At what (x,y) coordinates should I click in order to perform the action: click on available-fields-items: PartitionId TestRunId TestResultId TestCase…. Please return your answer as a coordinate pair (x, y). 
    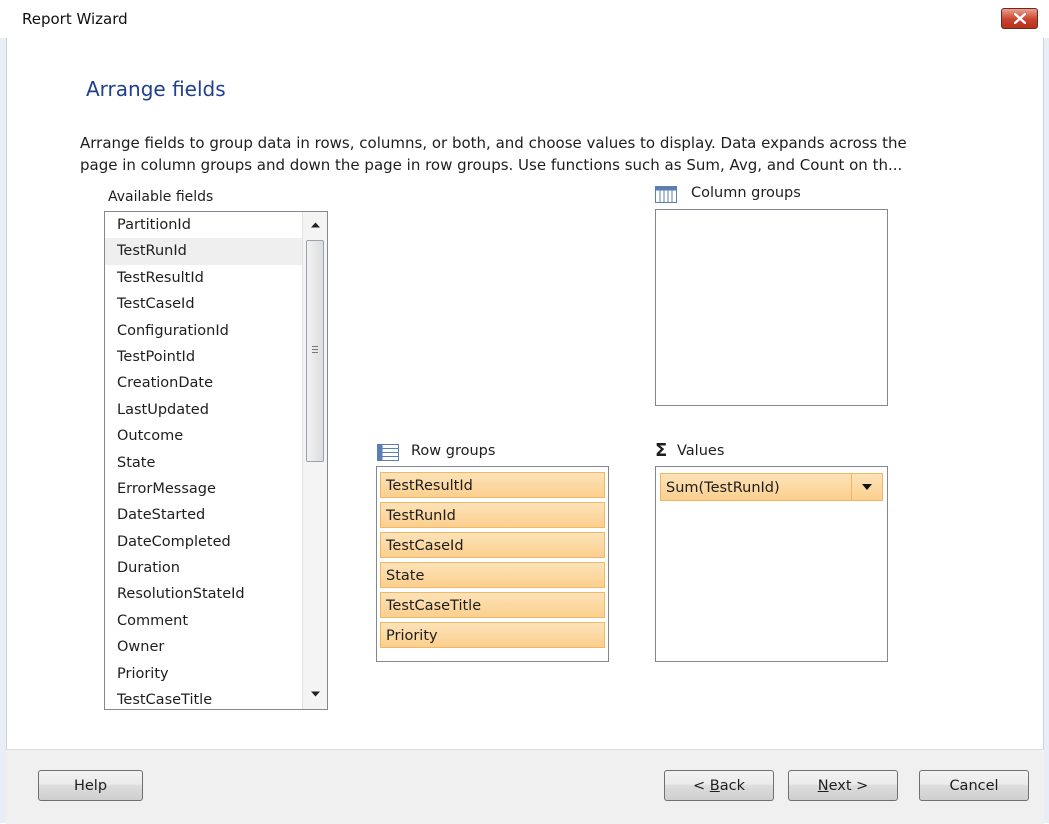
    Looking at the image, I should click on (216, 460).